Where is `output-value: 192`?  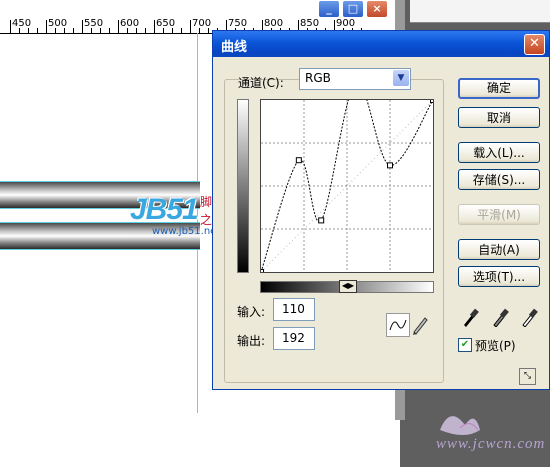 output-value: 192 is located at coordinates (293, 338).